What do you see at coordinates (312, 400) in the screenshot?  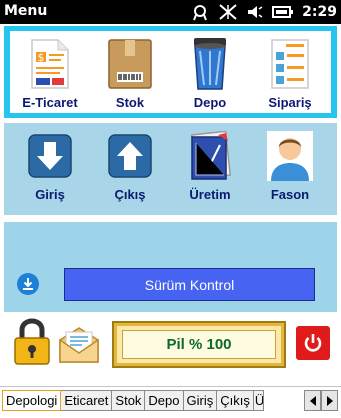 I see `tab-scroll-left-icon` at bounding box center [312, 400].